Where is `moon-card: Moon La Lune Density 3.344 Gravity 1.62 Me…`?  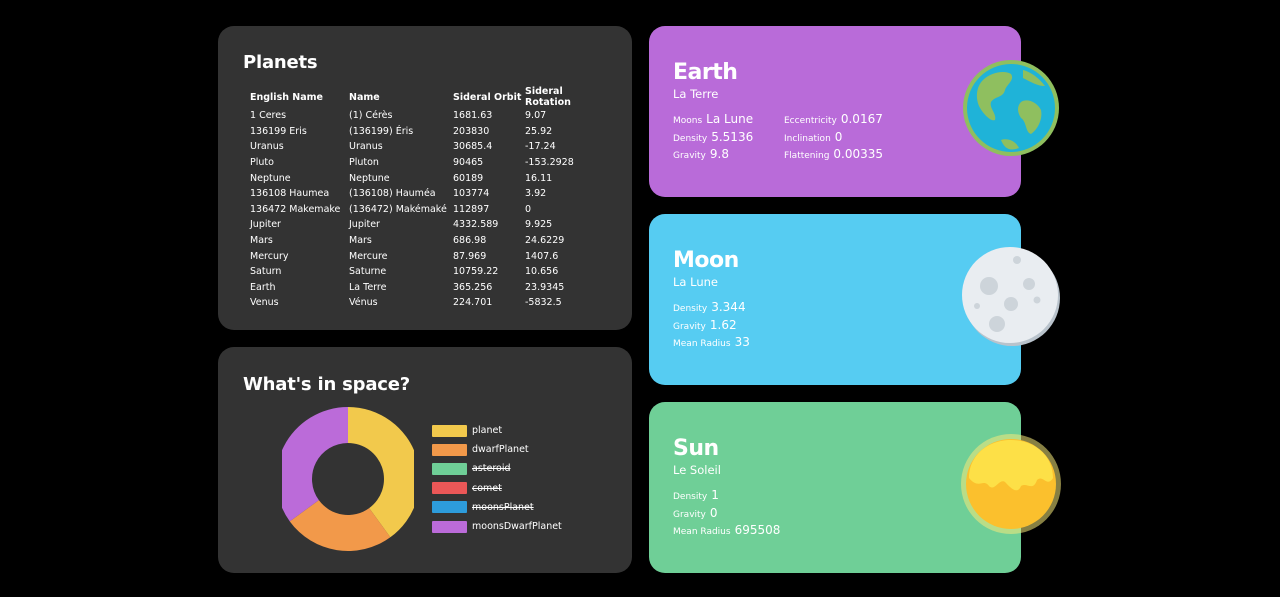
moon-card: Moon La Lune Density 3.344 Gravity 1.62 Me… is located at coordinates (854, 299).